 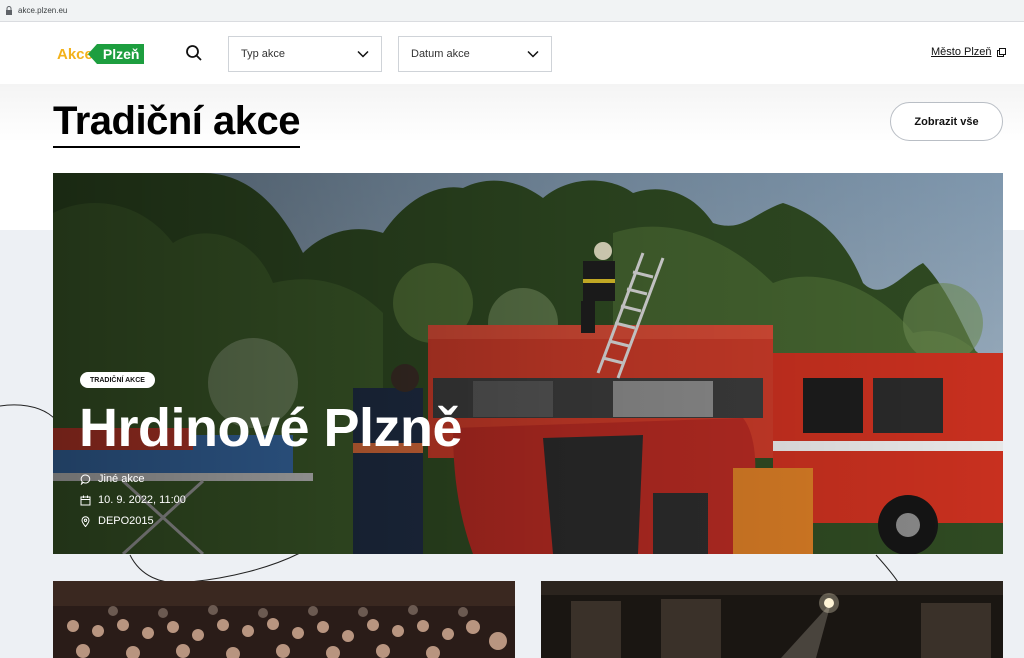 I want to click on event-venue-text: DEPO2015, so click(x=126, y=521).